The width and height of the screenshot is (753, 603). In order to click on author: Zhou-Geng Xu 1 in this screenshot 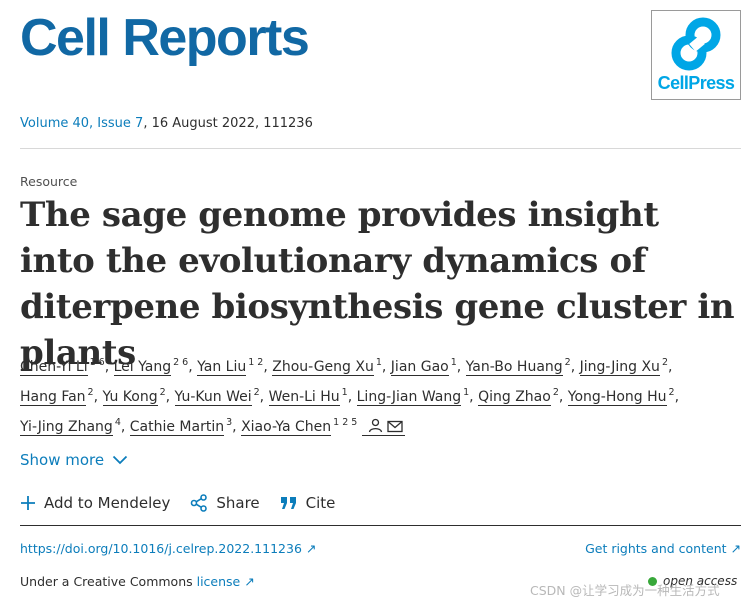, I will do `click(327, 366)`.